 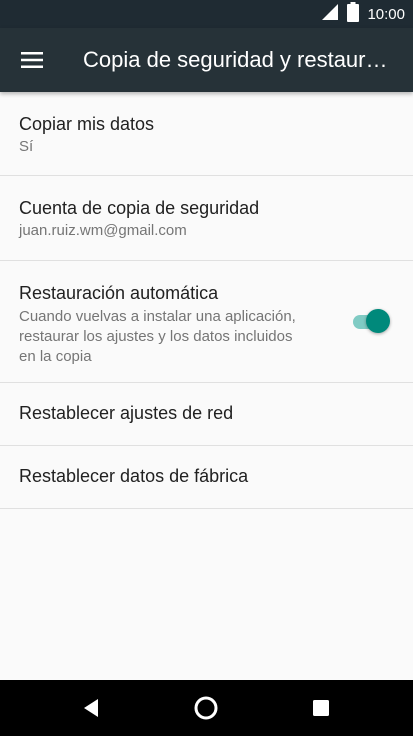 What do you see at coordinates (206, 14) in the screenshot?
I see `status-bar: 10:00` at bounding box center [206, 14].